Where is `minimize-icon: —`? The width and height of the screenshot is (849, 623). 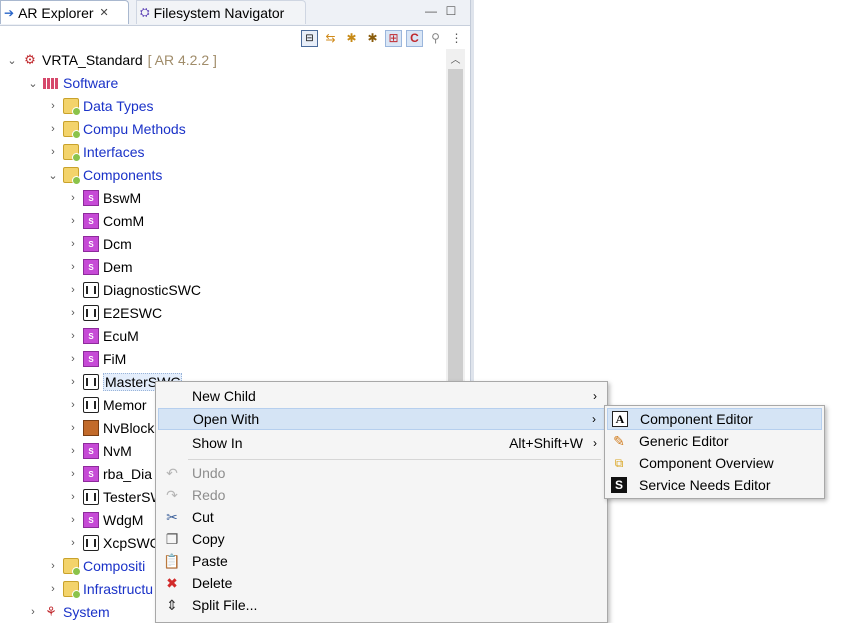 minimize-icon: — is located at coordinates (431, 11).